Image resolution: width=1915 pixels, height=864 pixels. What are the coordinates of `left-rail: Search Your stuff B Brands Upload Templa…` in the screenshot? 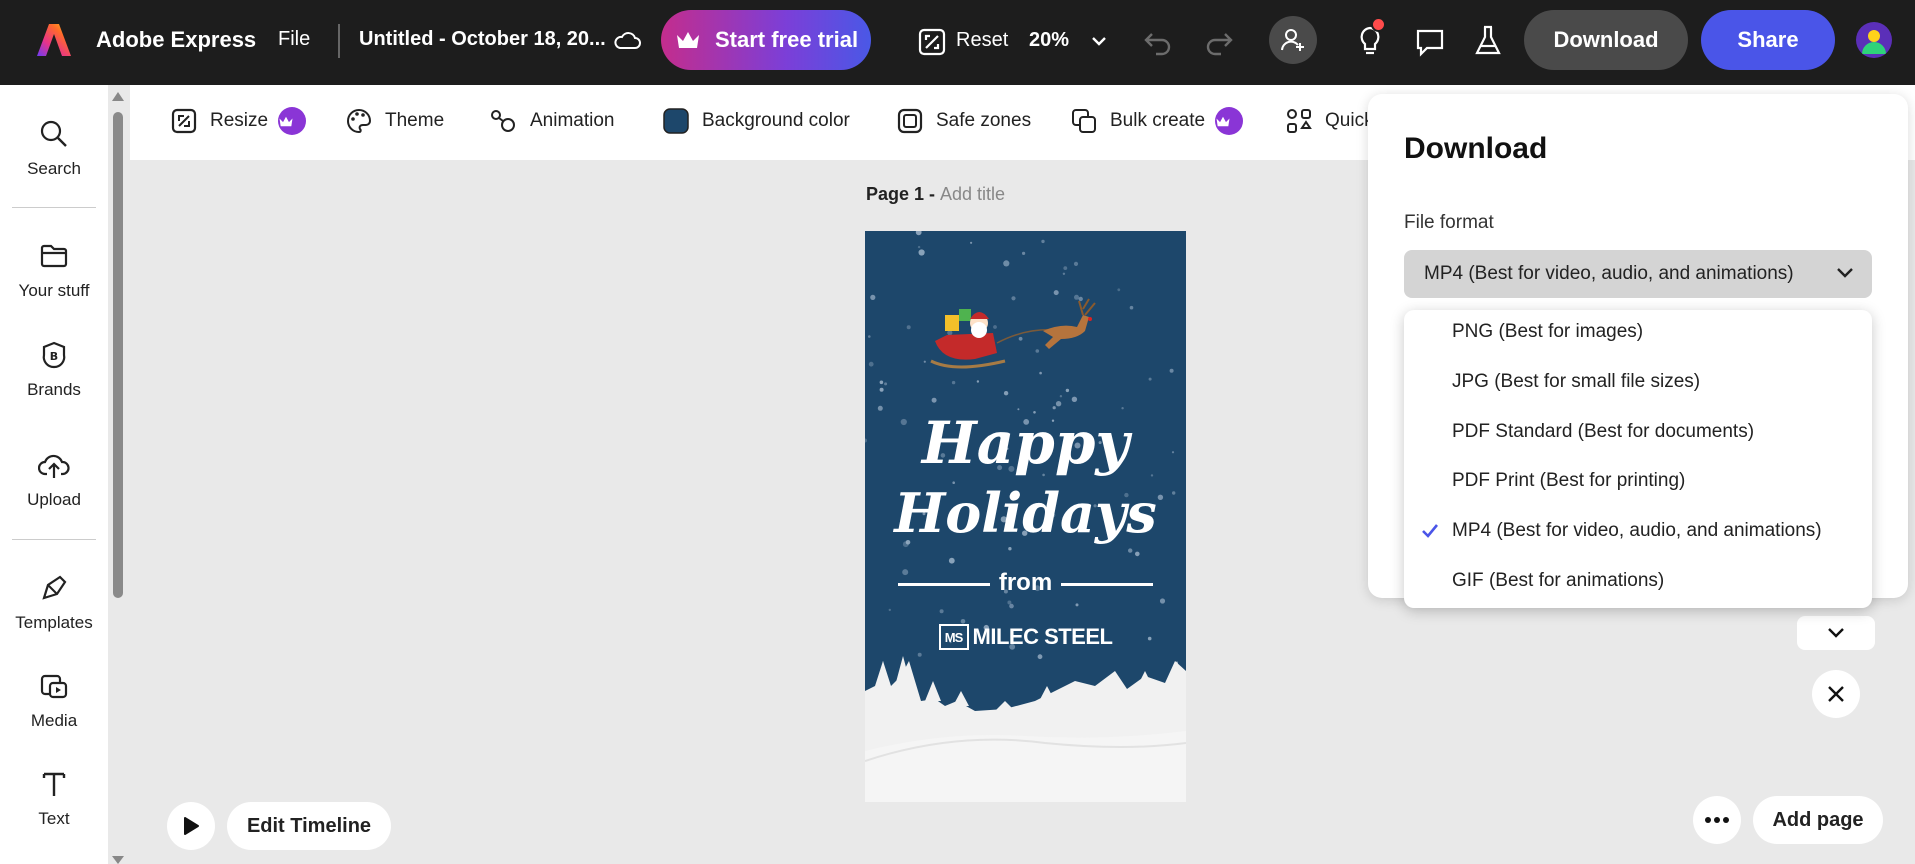 It's located at (54, 474).